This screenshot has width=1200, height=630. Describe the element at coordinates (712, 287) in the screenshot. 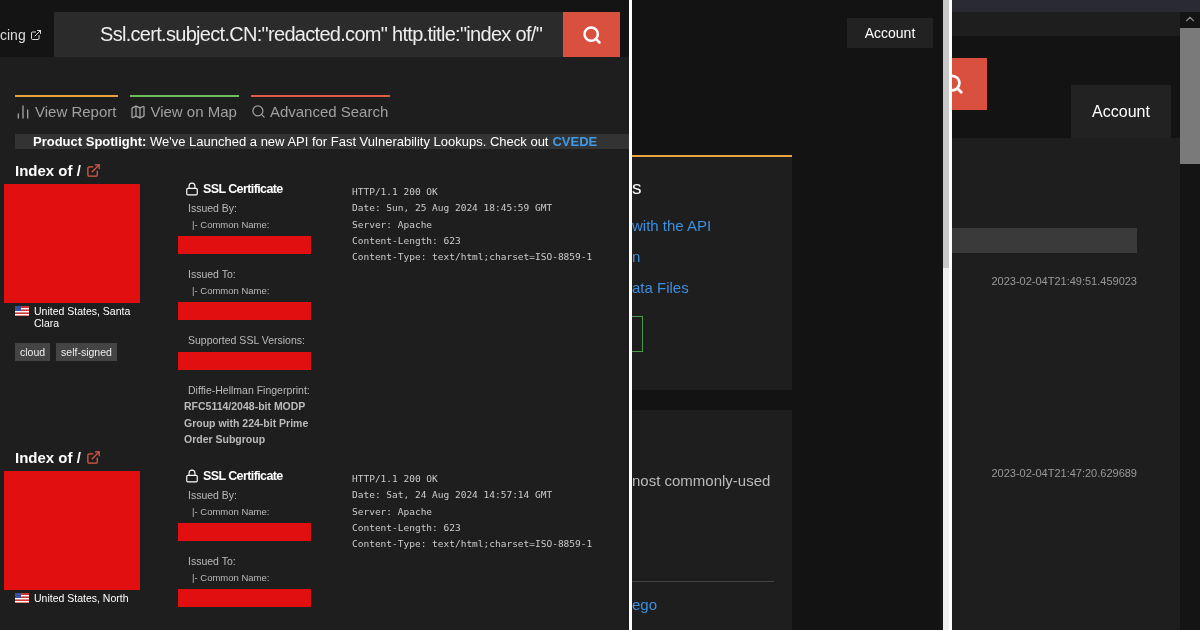

I see `card-link: ata Files` at that location.